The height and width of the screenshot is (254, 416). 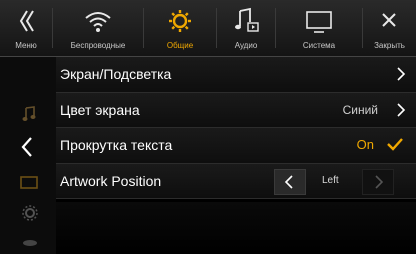 I want to click on increment-button, so click(x=378, y=181).